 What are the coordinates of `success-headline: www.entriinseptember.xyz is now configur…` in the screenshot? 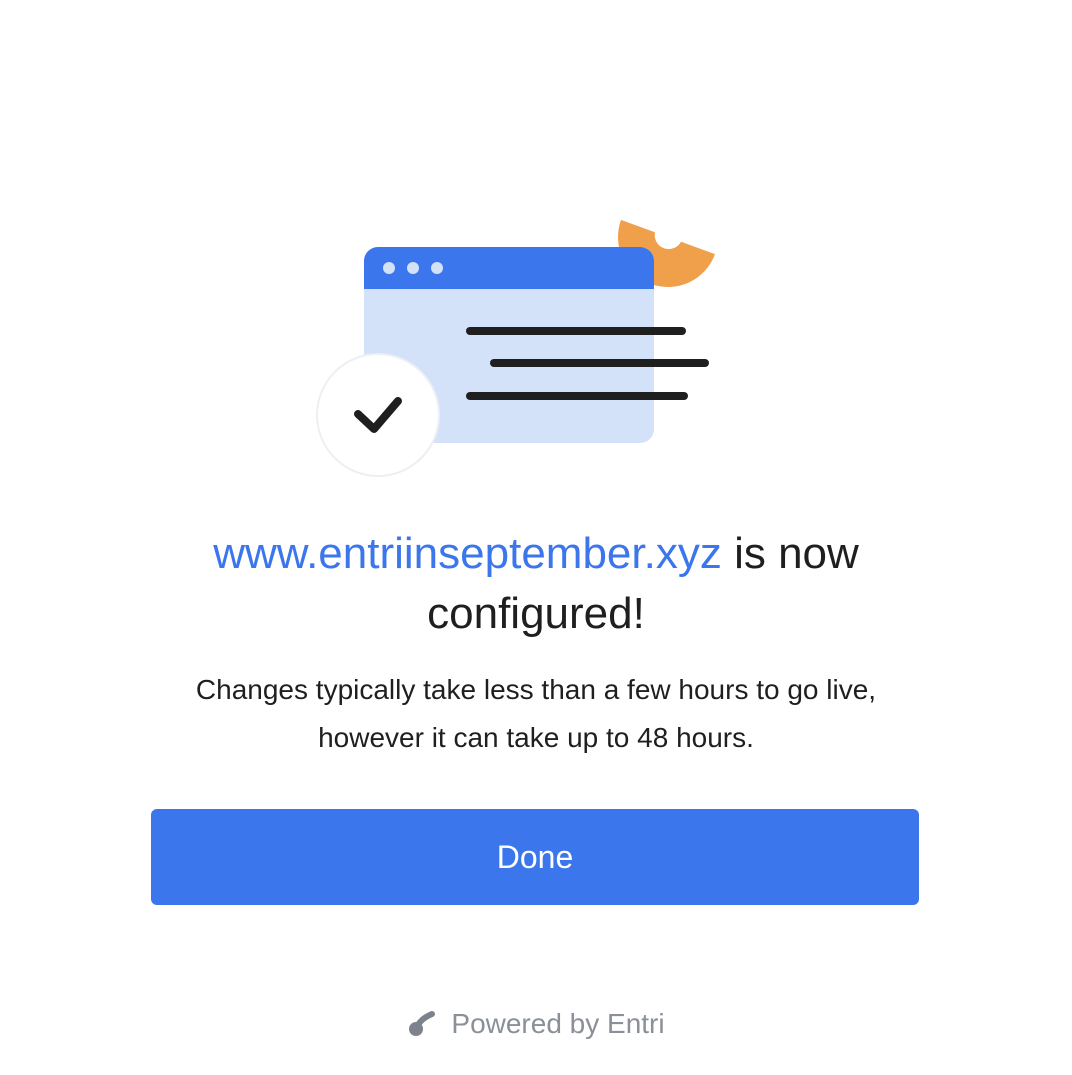 It's located at (536, 584).